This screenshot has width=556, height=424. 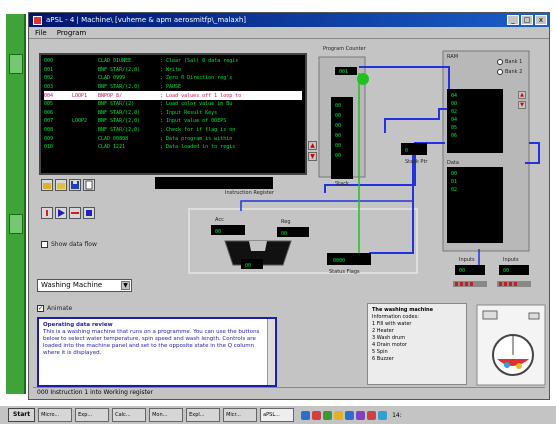 What do you see at coordinates (389, 345) in the screenshot?
I see `legend-item: 4 Drain motor` at bounding box center [389, 345].